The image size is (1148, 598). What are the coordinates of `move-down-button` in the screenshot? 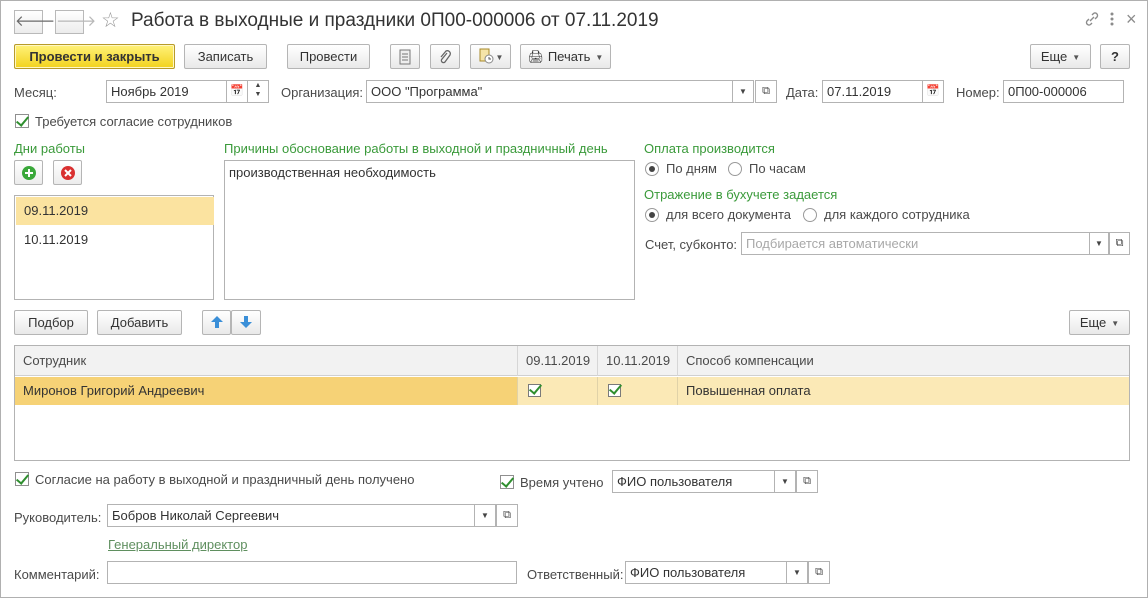 It's located at (246, 322).